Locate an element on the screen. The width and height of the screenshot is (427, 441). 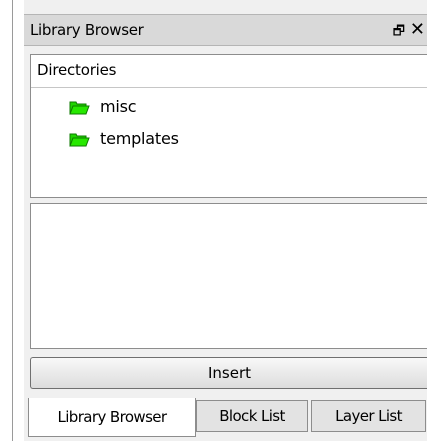
tab-label: Layer List is located at coordinates (368, 416).